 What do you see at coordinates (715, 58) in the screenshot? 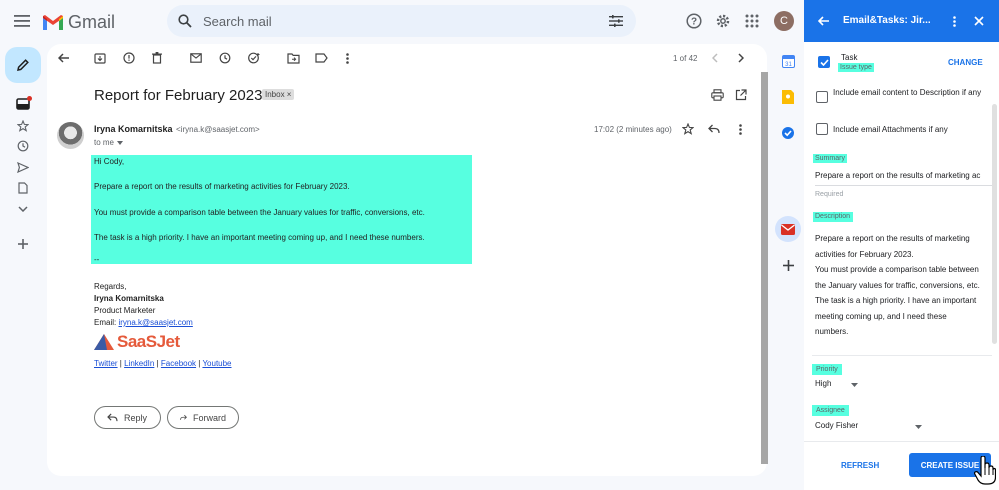
I see `newer-chevron-left-icon` at bounding box center [715, 58].